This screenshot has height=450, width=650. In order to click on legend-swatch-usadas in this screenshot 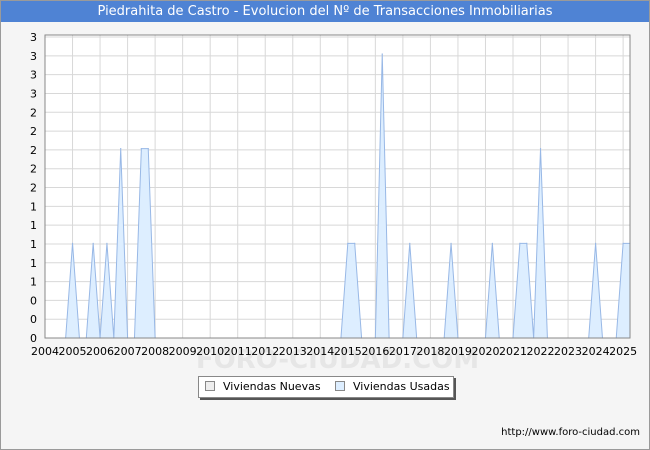, I will do `click(340, 386)`.